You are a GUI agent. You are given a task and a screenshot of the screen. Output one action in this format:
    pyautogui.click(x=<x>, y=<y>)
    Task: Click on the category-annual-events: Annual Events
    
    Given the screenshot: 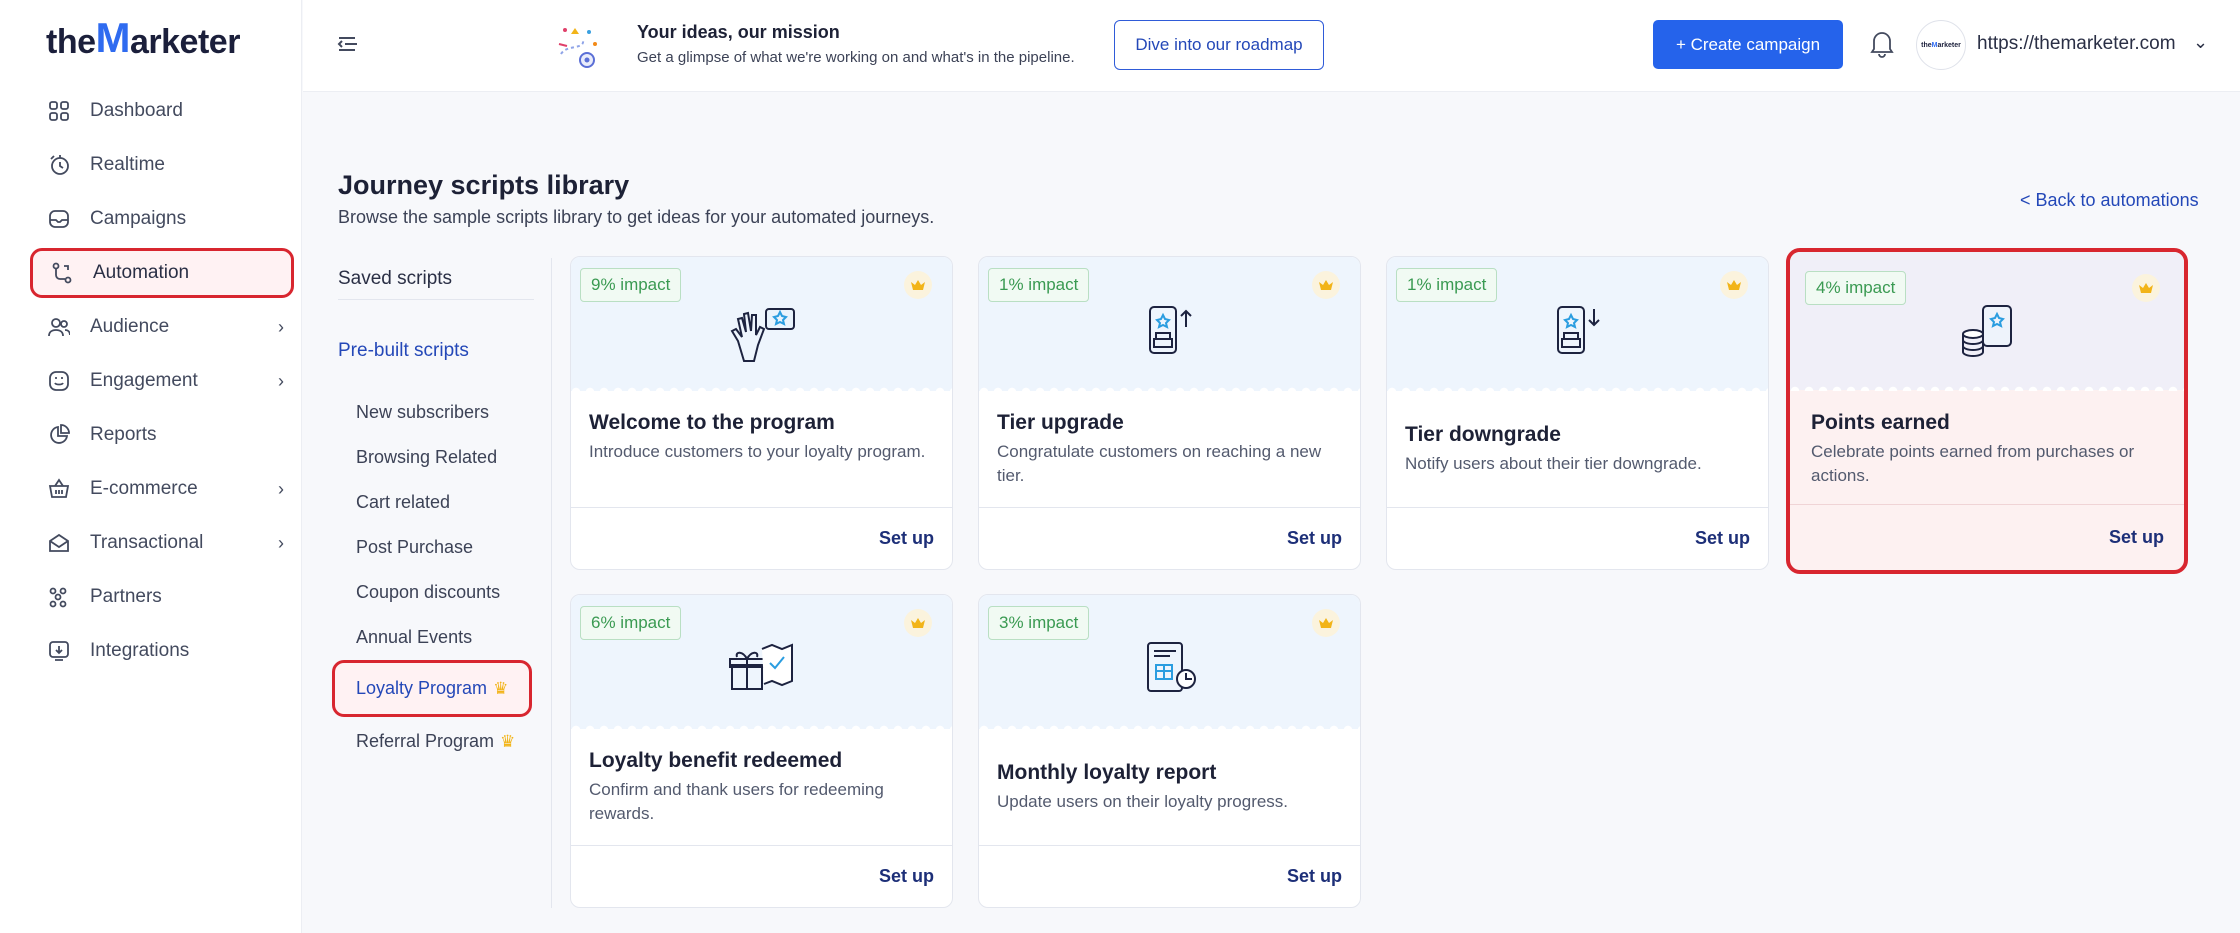 What is the action you would take?
    pyautogui.click(x=438, y=637)
    